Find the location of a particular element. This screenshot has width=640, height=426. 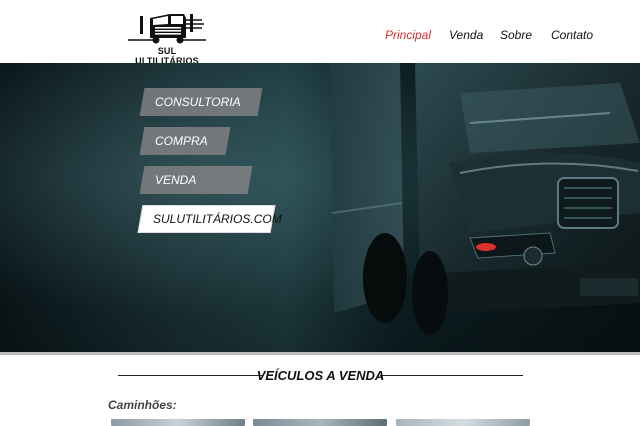

section-heading: VEÍCULOS A VENDA is located at coordinates (320, 376).